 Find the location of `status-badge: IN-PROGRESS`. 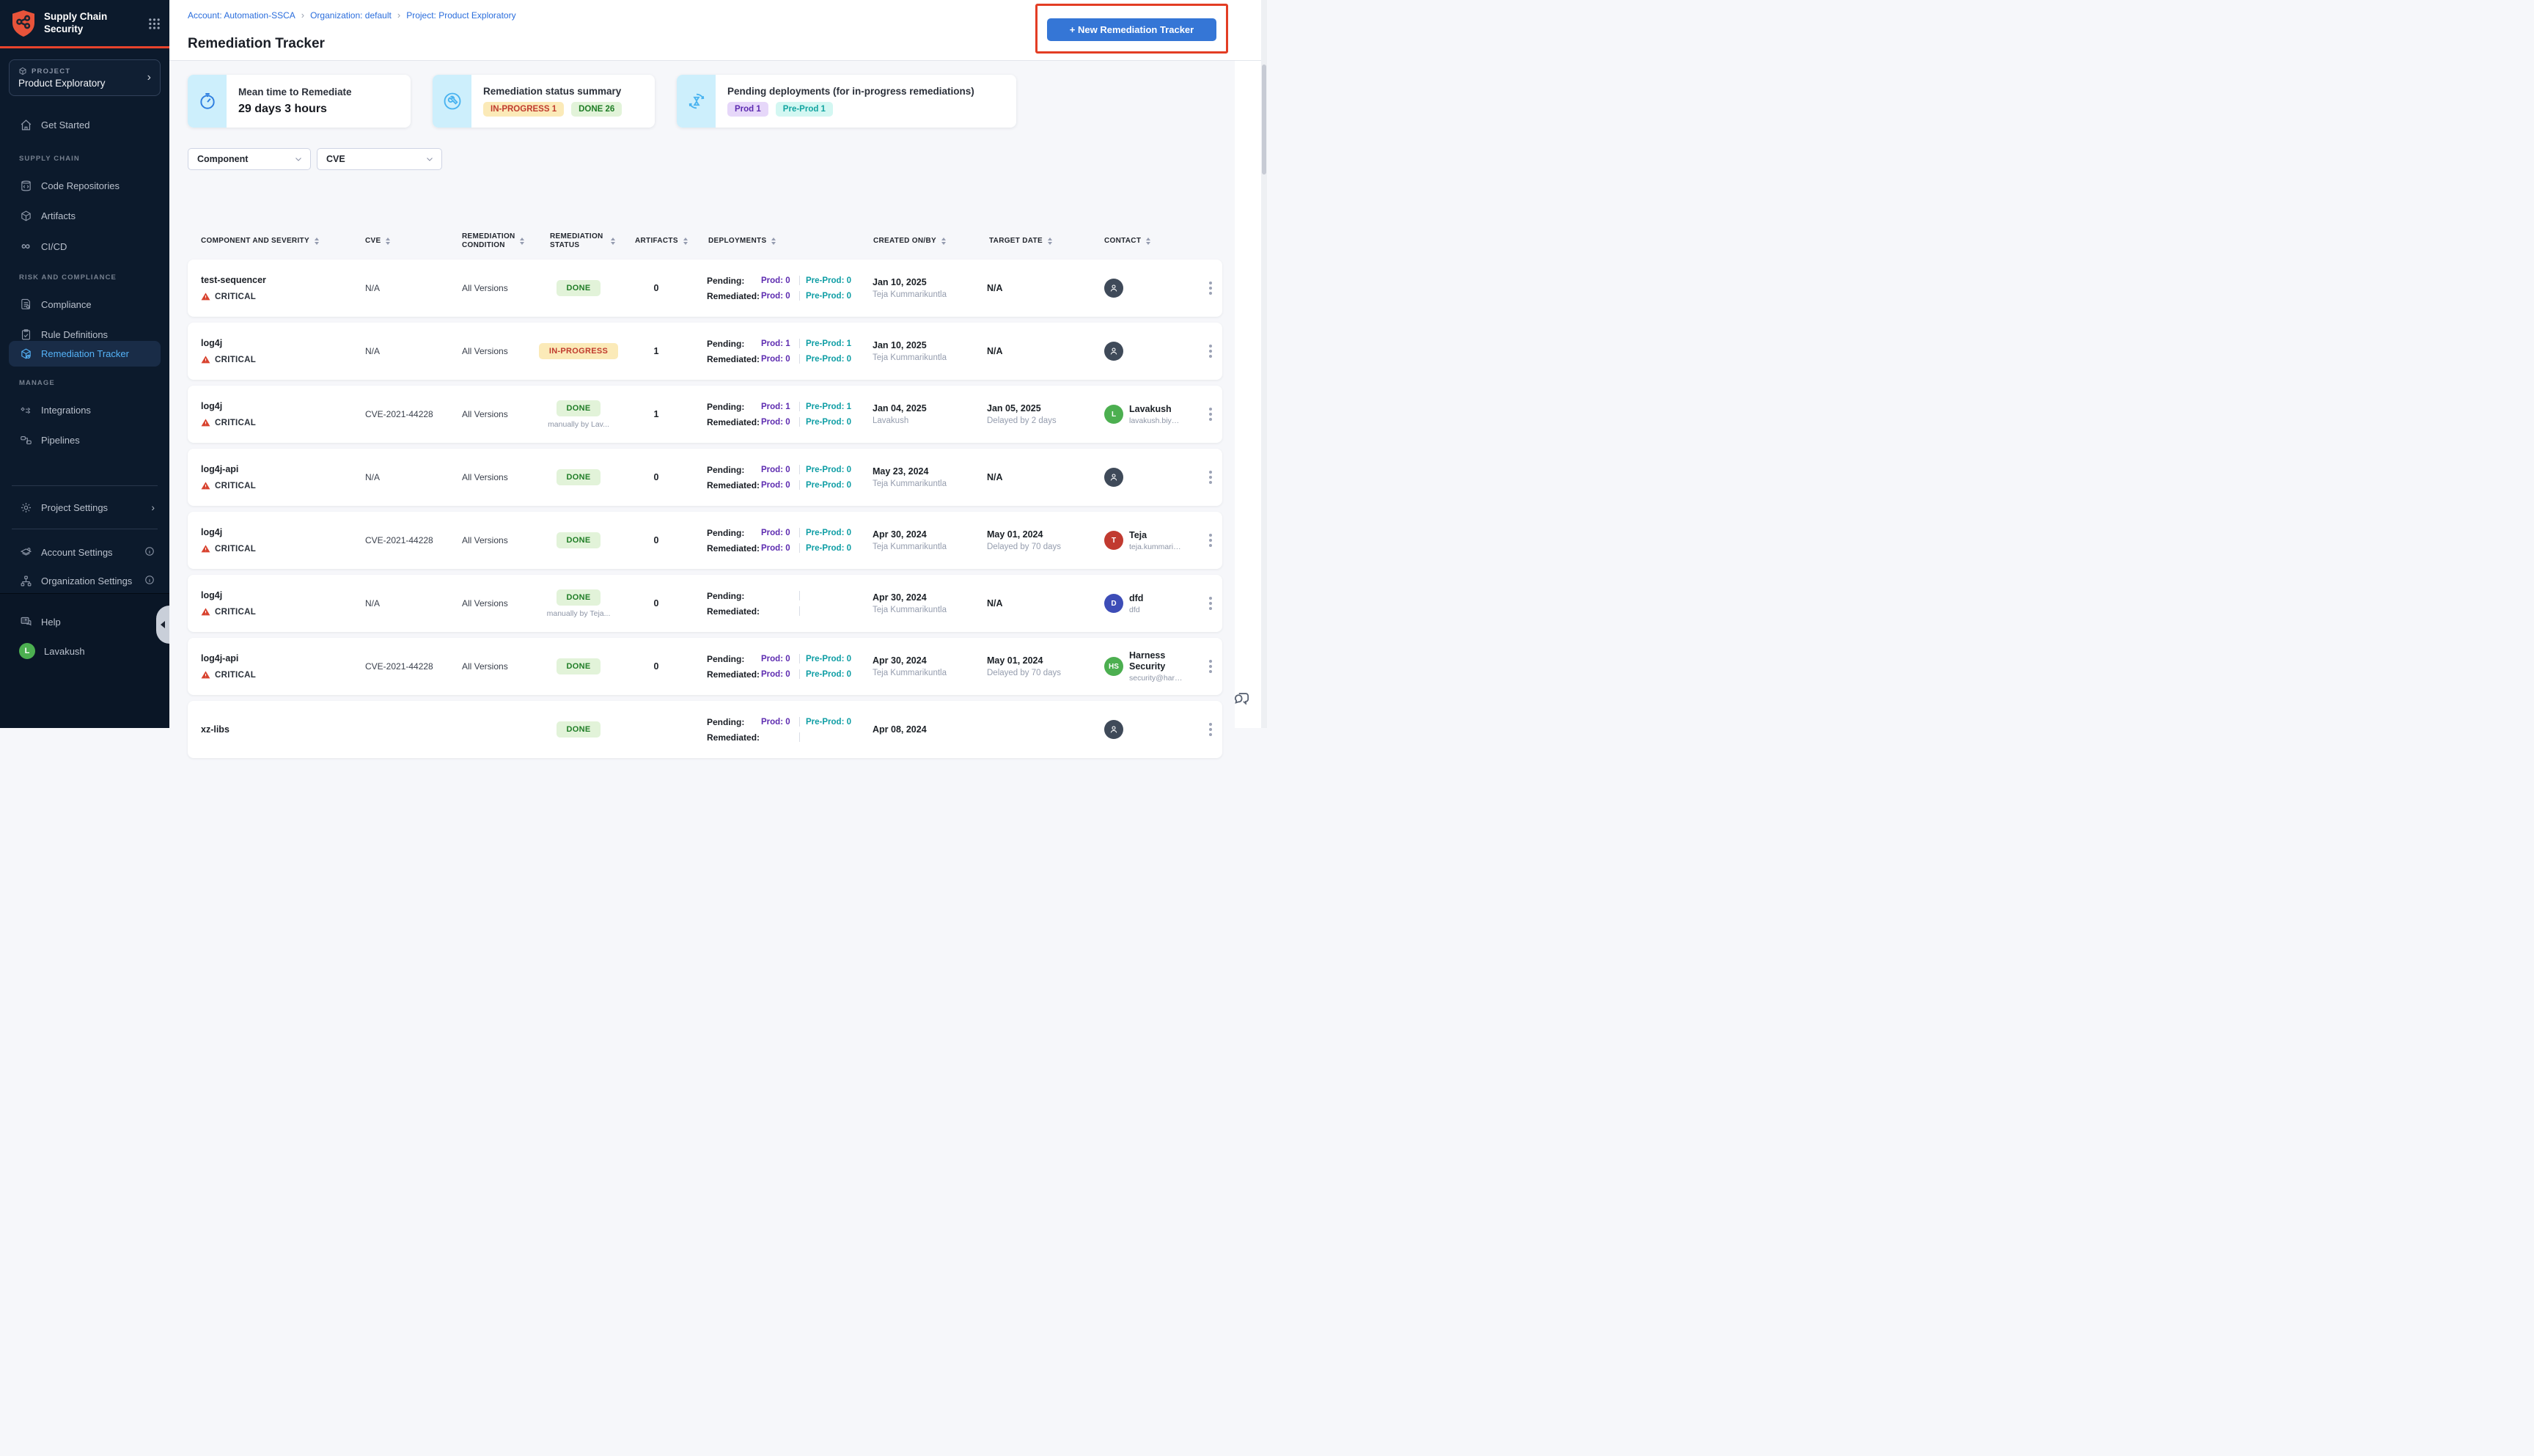

status-badge: IN-PROGRESS is located at coordinates (578, 351).